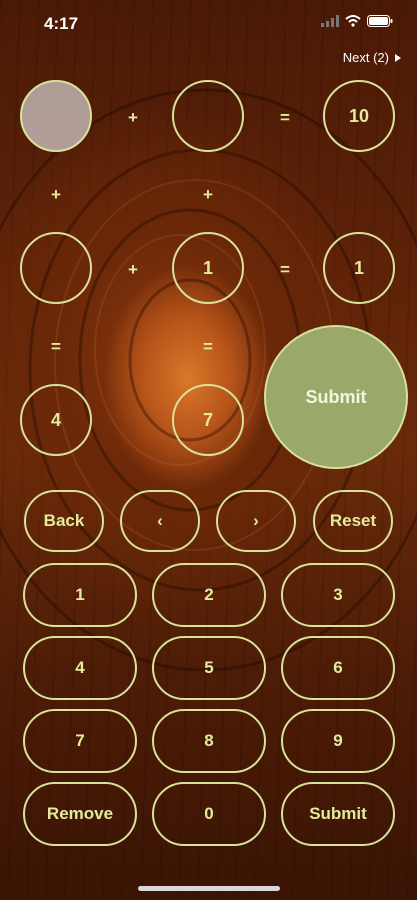 The width and height of the screenshot is (417, 900). I want to click on cell-r1-c1, so click(56, 116).